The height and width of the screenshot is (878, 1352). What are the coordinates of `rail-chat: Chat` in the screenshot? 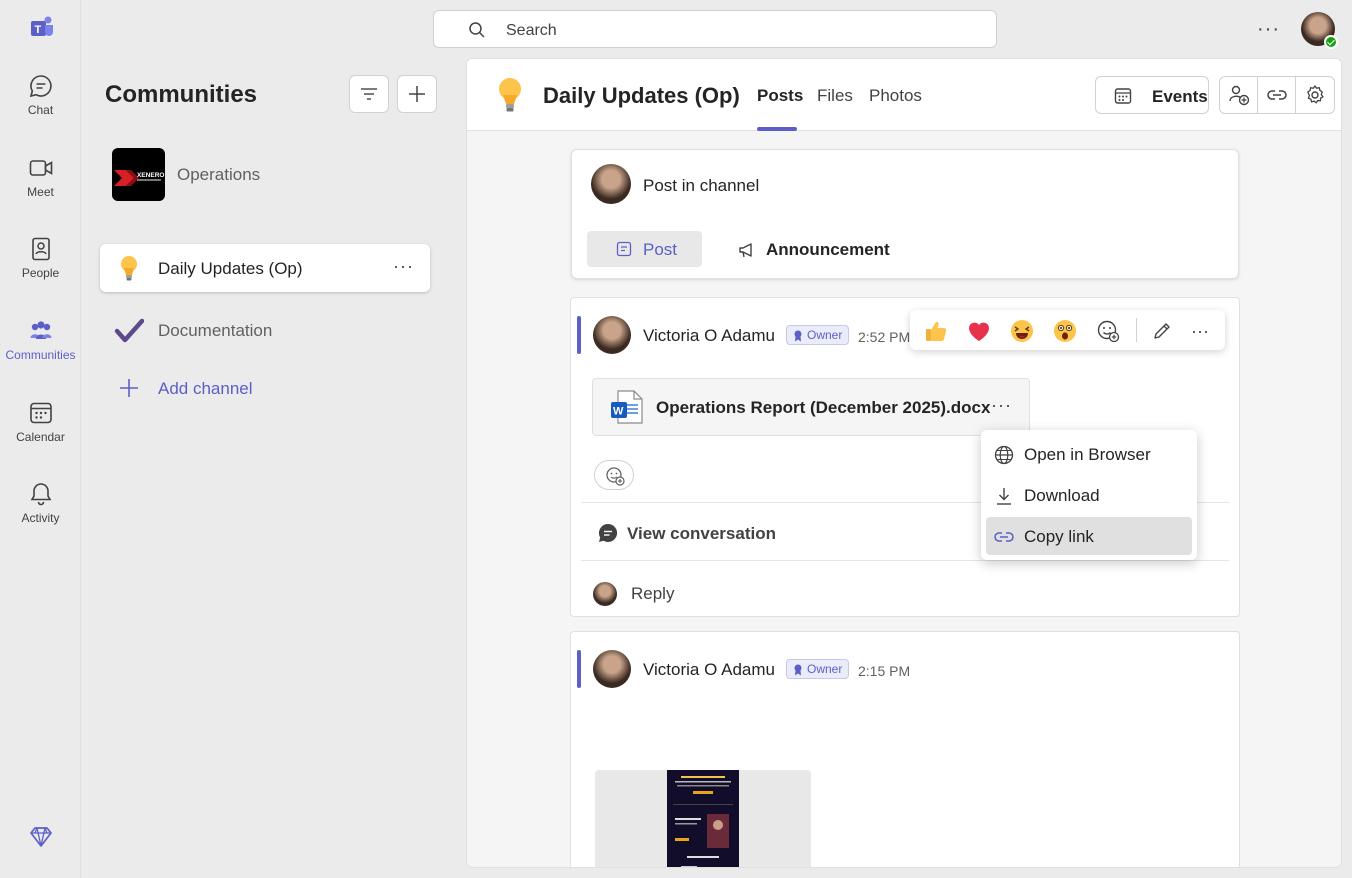 It's located at (40, 95).